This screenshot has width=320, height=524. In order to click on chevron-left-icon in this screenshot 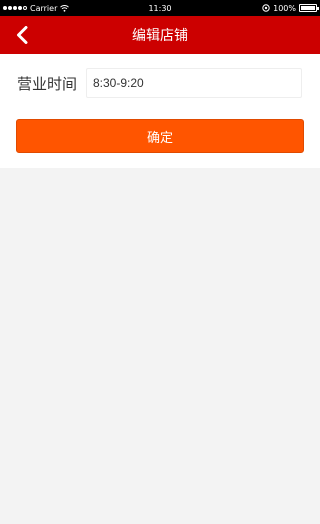, I will do `click(22, 35)`.